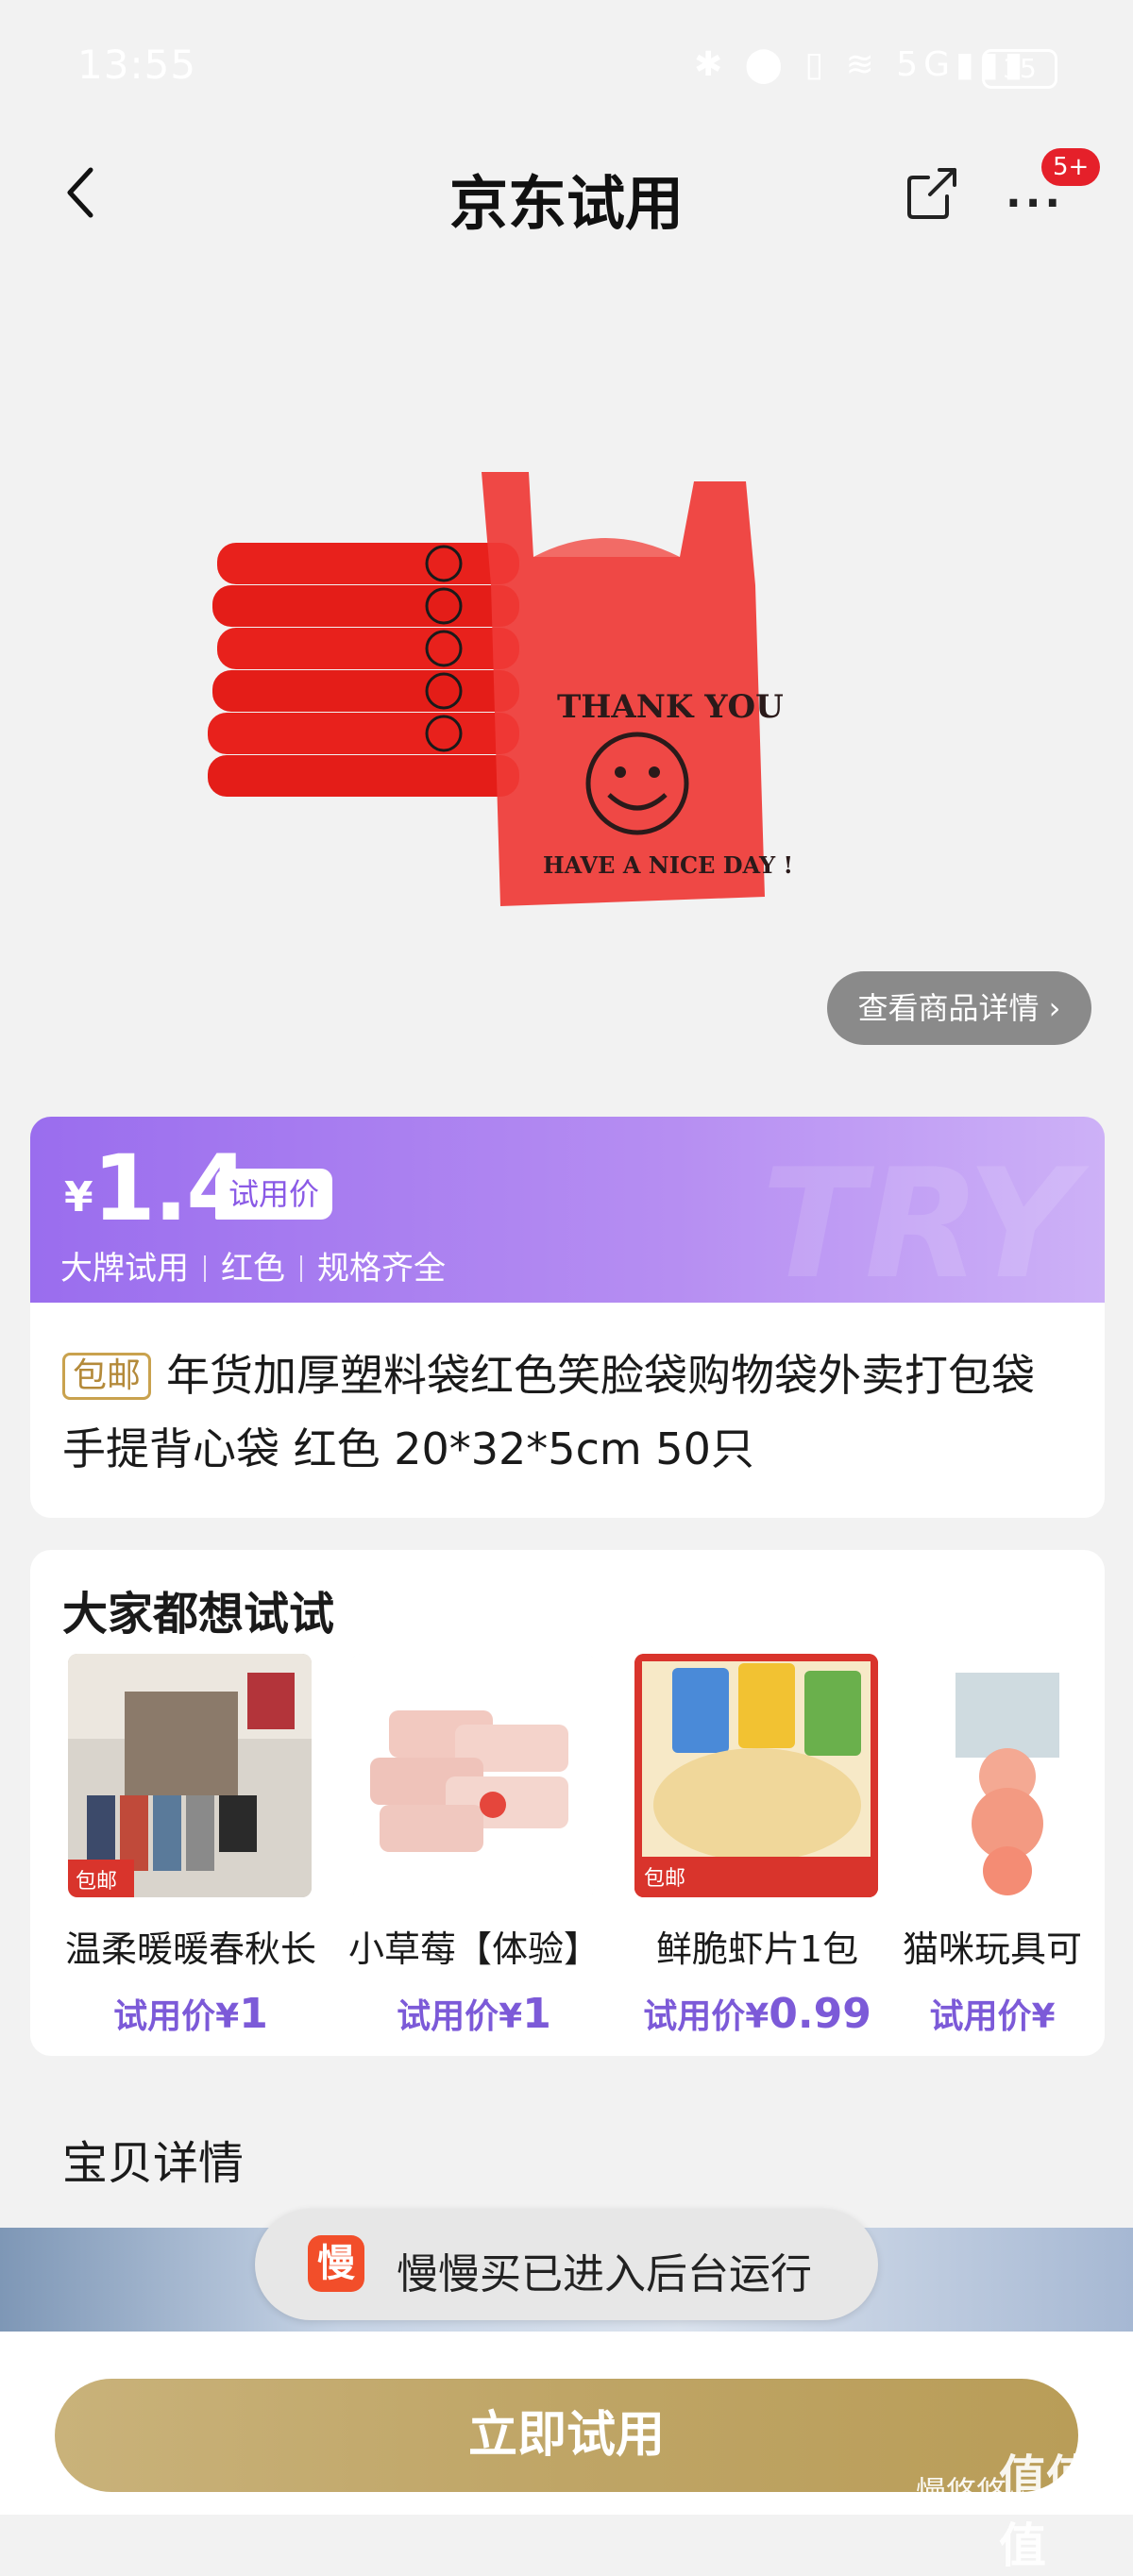 This screenshot has height=2576, width=1133. Describe the element at coordinates (862, 64) in the screenshot. I see `status-icons: ✱ ⬤ ▯ ≋ 5G▮▮▮` at that location.